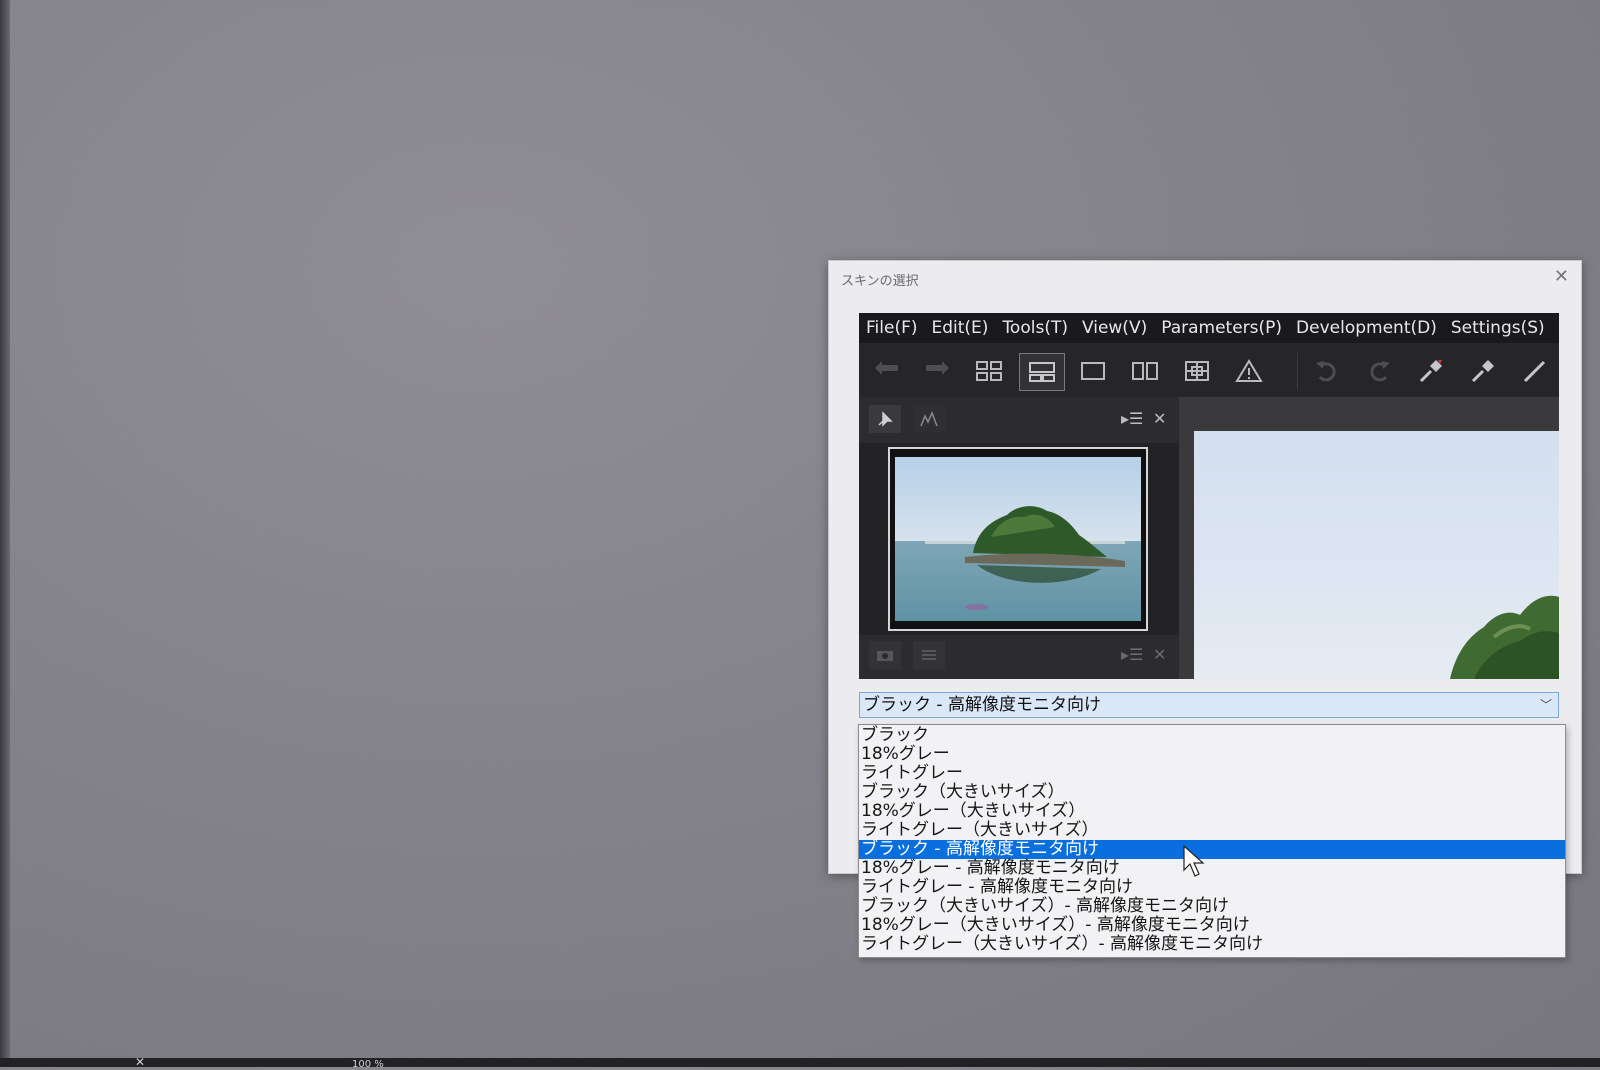  What do you see at coordinates (1212, 735) in the screenshot?
I see `dropdown-option: ブラック` at bounding box center [1212, 735].